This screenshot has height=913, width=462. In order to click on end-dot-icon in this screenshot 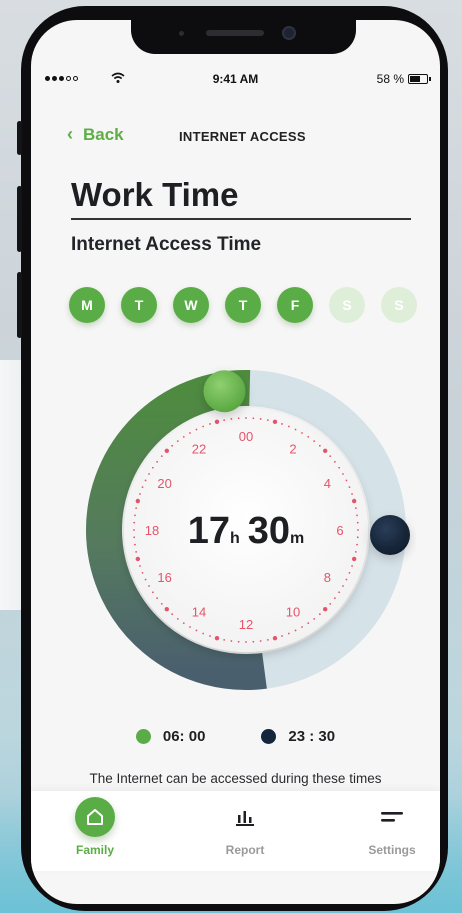, I will do `click(269, 736)`.